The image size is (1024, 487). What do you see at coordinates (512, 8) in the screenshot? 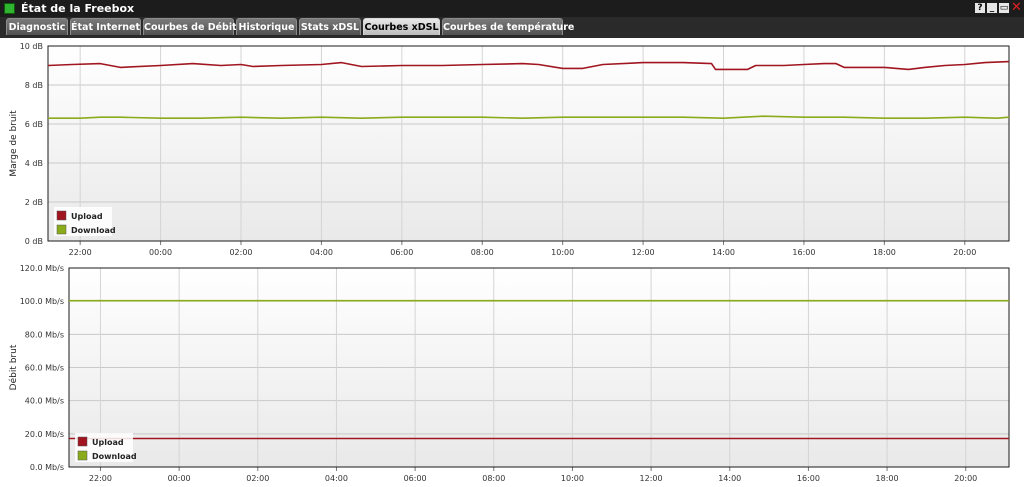
I see `title-bar: État de la Freebox ? _ ▭ ✕` at bounding box center [512, 8].